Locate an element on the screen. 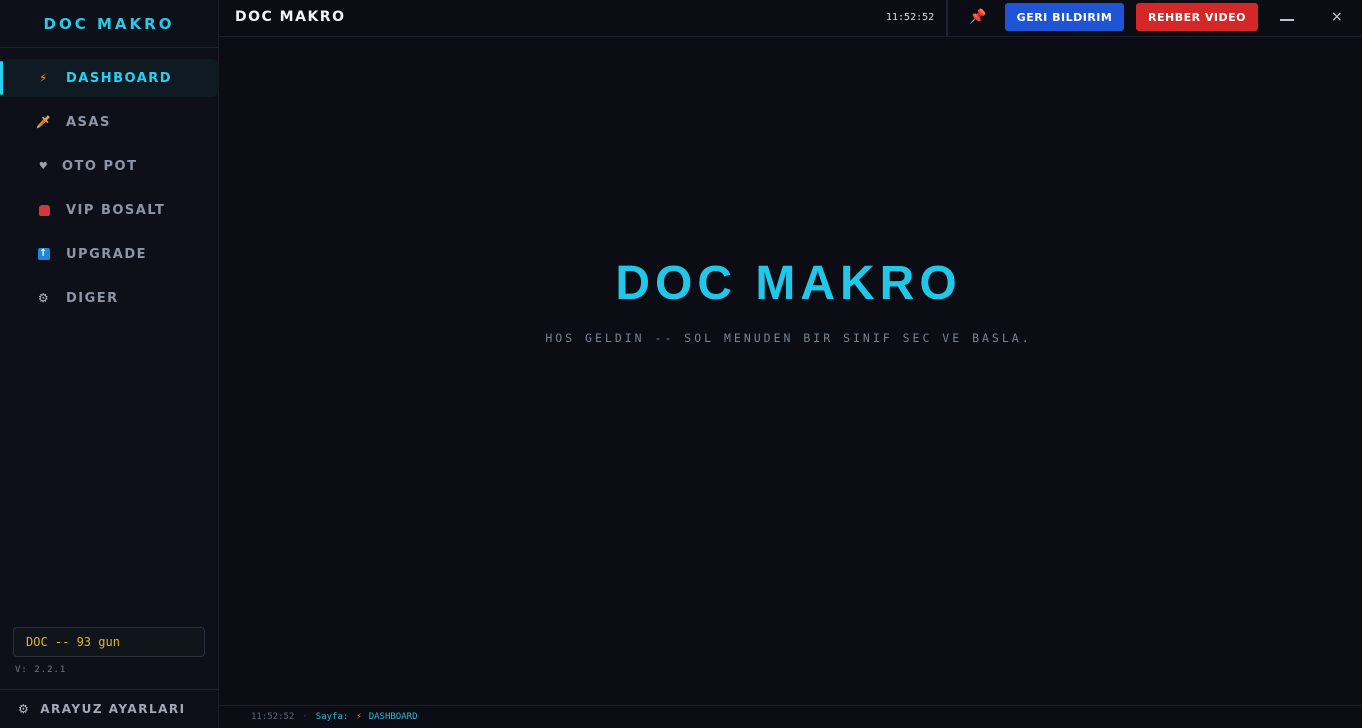 Image resolution: width=1362 pixels, height=728 pixels. interface-settings-button: ⚙ ARAYUZ AYARLARI is located at coordinates (109, 708).